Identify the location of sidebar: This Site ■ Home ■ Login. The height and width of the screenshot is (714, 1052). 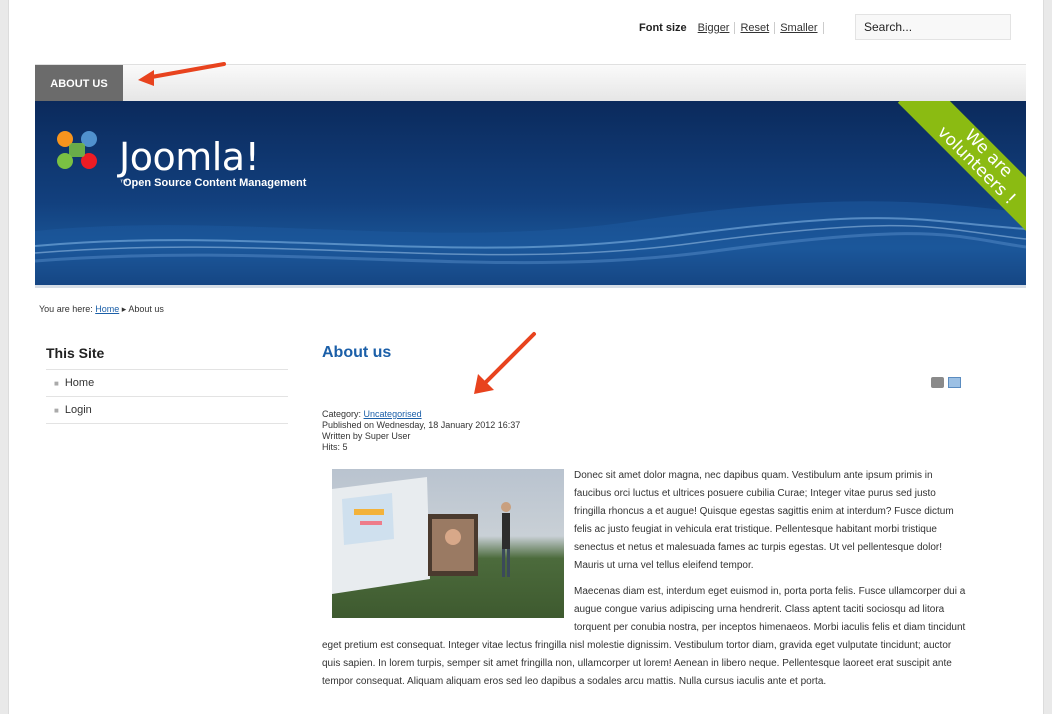
(167, 384).